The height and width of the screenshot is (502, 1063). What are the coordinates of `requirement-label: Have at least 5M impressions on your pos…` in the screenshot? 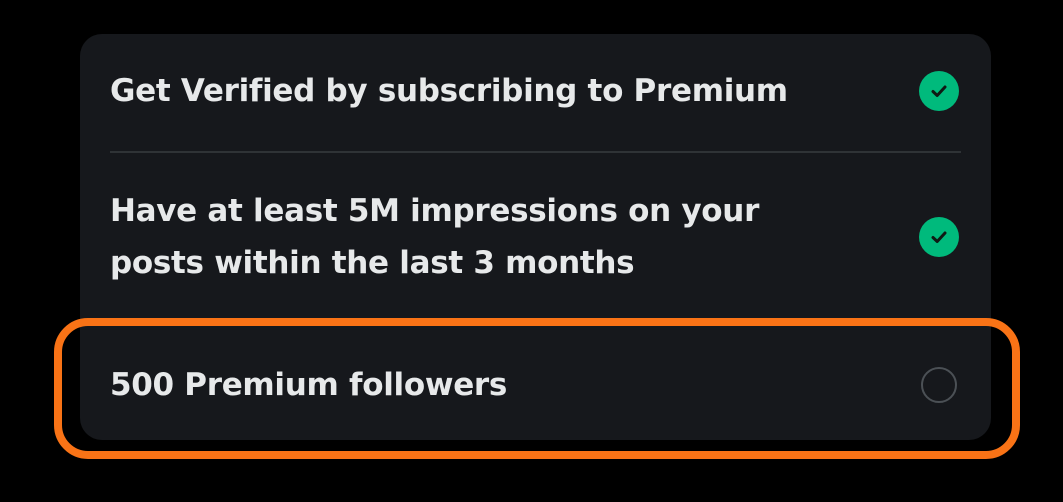 It's located at (435, 237).